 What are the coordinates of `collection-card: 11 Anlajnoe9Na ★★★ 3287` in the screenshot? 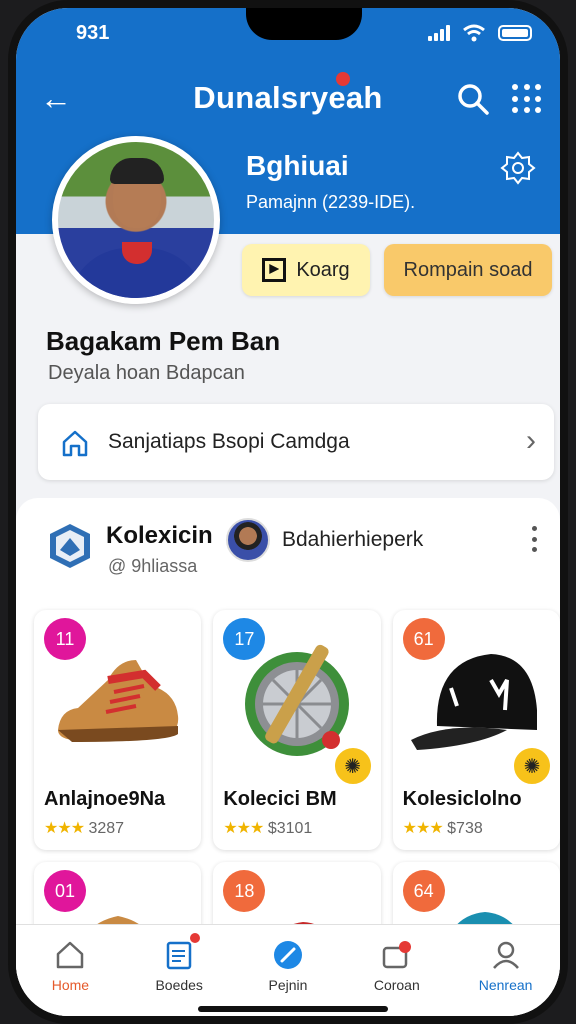 It's located at (118, 730).